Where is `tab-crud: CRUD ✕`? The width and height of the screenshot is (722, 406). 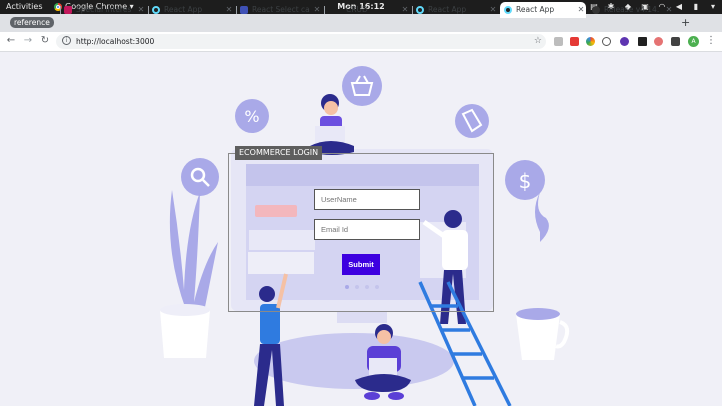 tab-crud: CRUD ✕ is located at coordinates (367, 10).